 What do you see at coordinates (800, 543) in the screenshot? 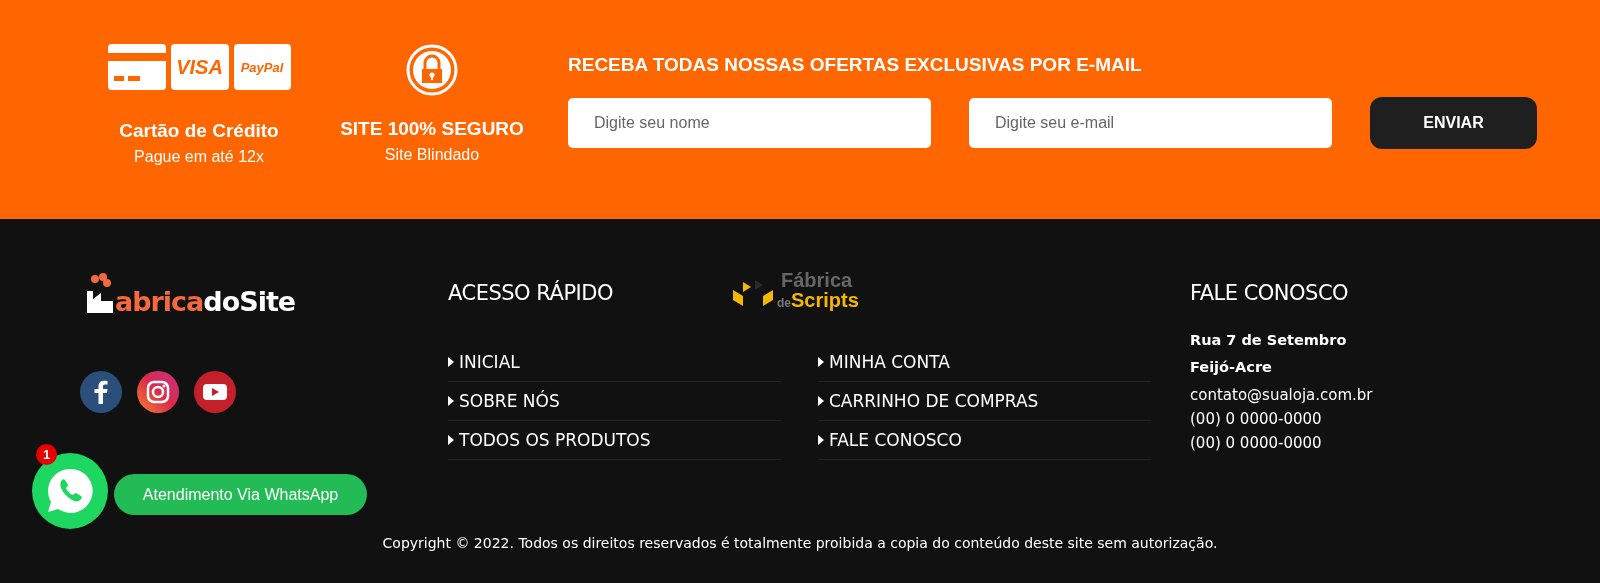
I see `copyright-text: Copyright © 2022. Todos os direitos reservados é totalmente proibida a copia do conteúdo deste site sem autorização.` at bounding box center [800, 543].